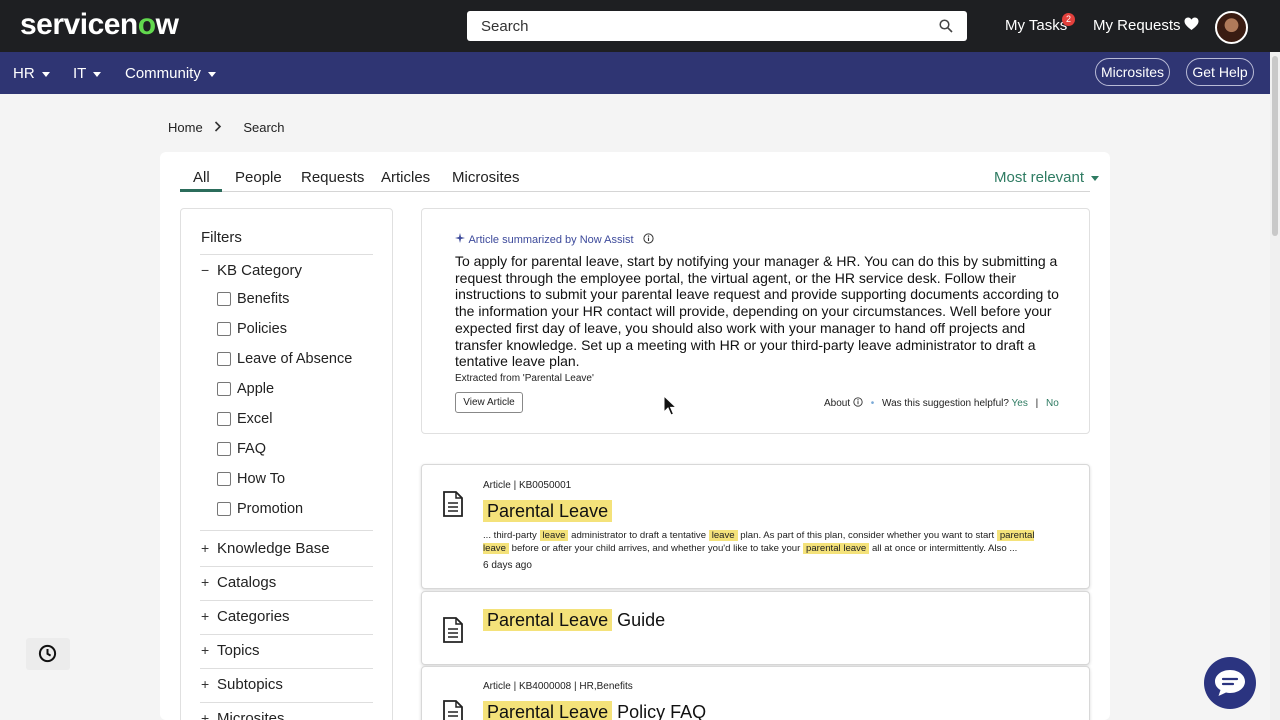 The width and height of the screenshot is (1280, 720). I want to click on chevron-right-icon, so click(218, 126).